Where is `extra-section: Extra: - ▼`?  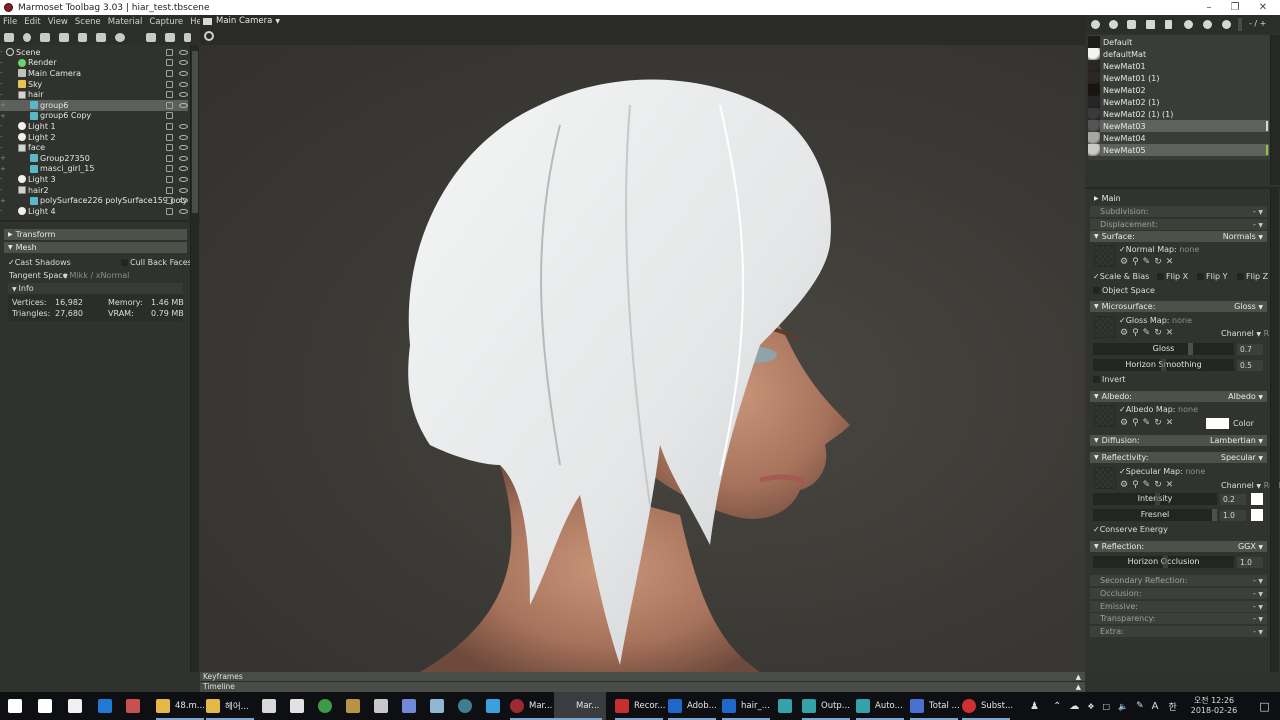
extra-section: Extra: - ▼ is located at coordinates (1178, 631).